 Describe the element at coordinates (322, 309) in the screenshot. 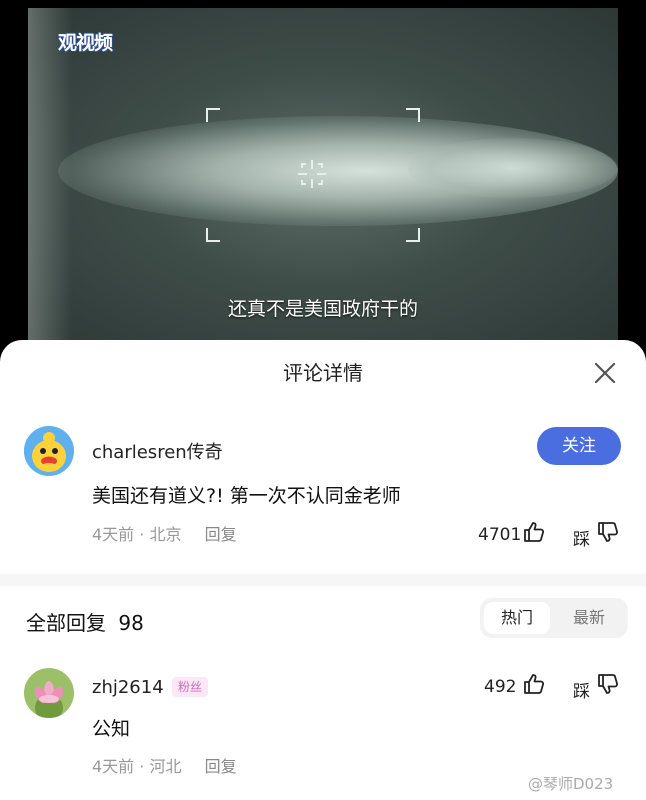

I see `video-subtitle: 还真不是美国政府干的` at that location.